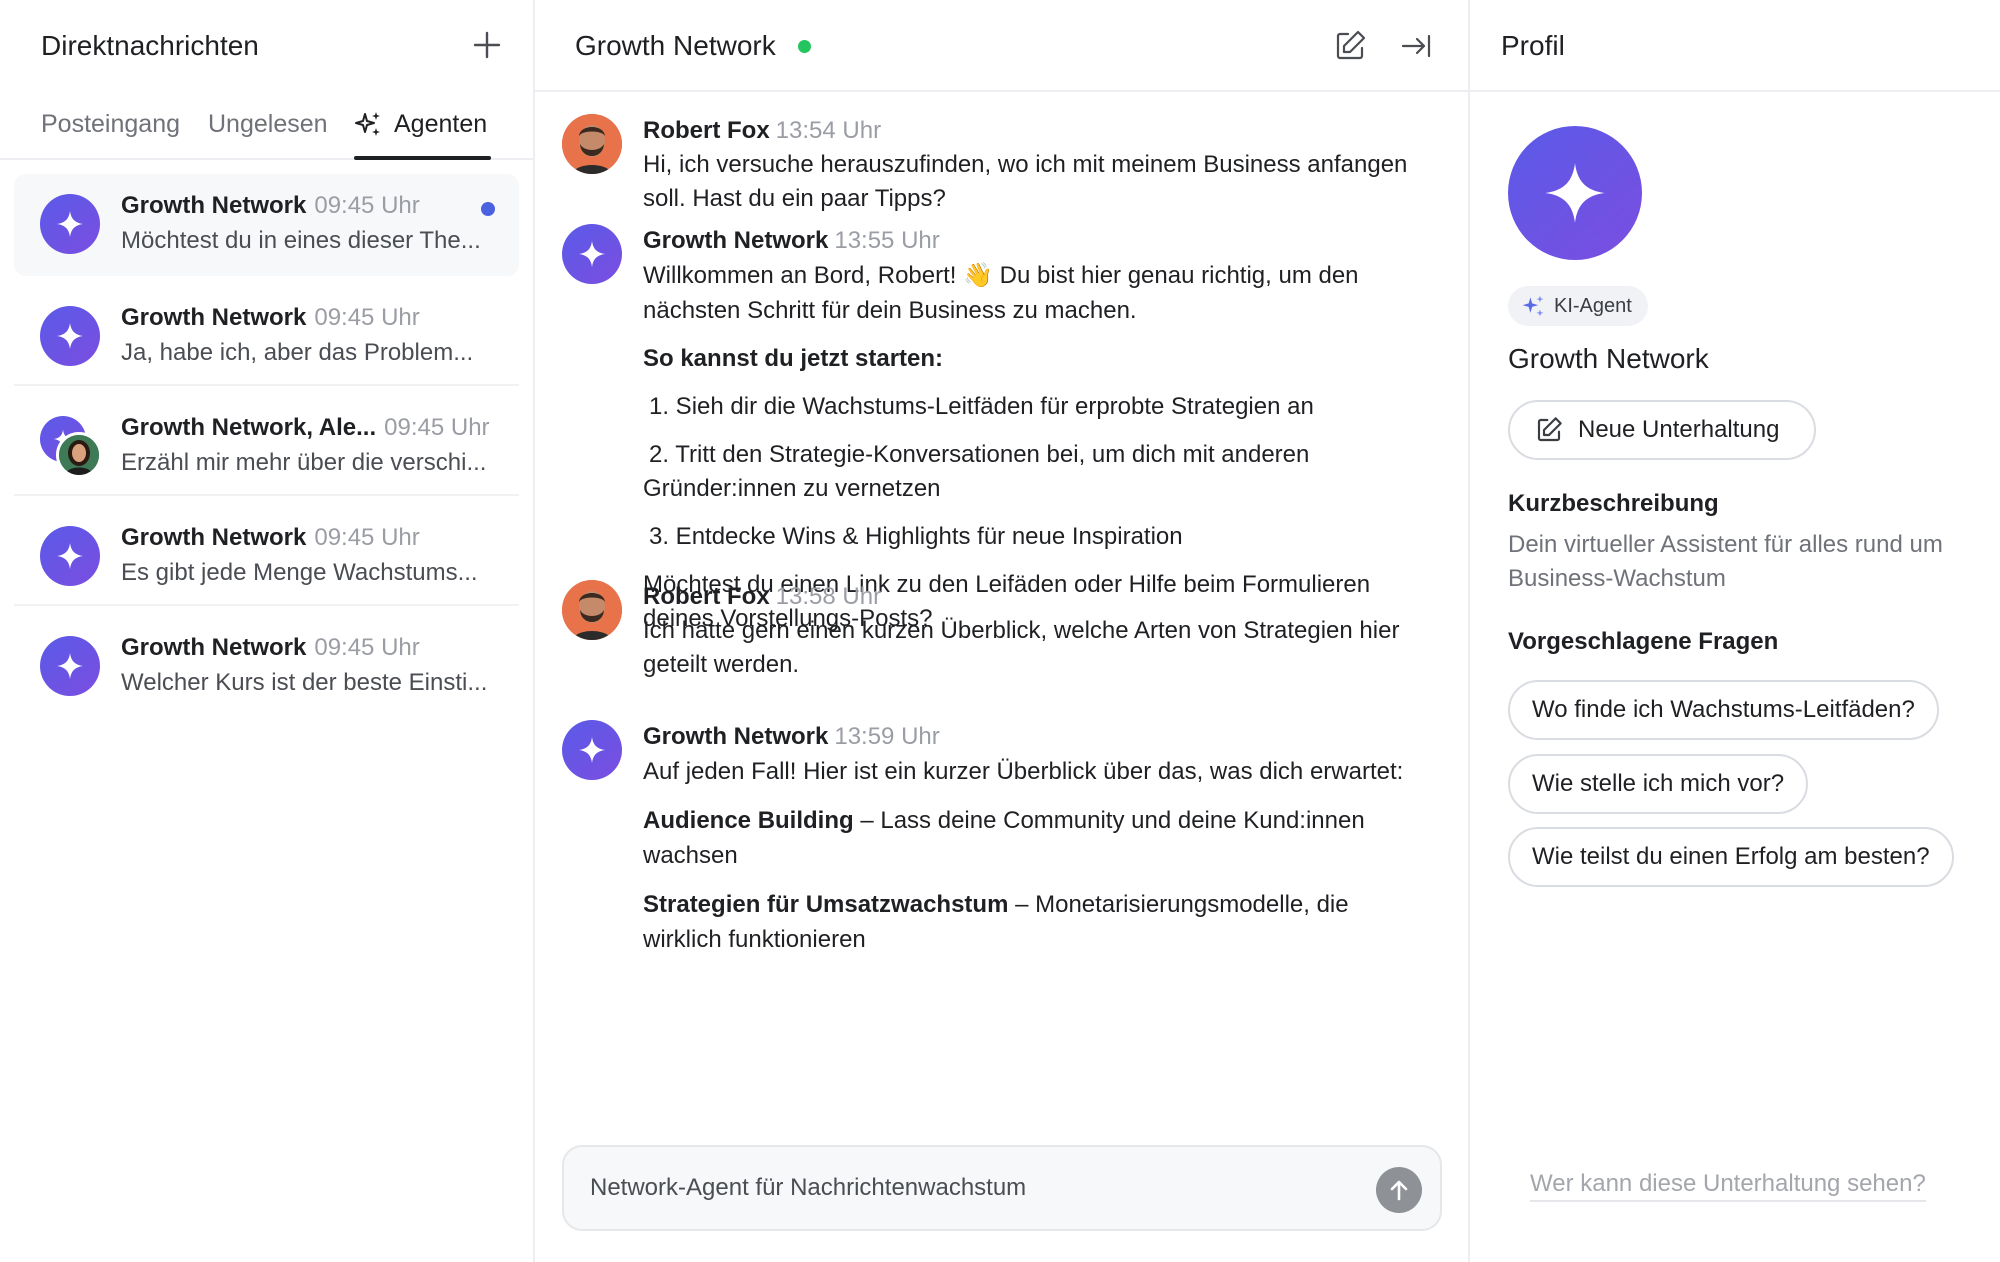 The width and height of the screenshot is (2000, 1262). What do you see at coordinates (1723, 710) in the screenshot?
I see `suggested-question-chip: Wo finde ich Wachstums-Leitfäden?` at bounding box center [1723, 710].